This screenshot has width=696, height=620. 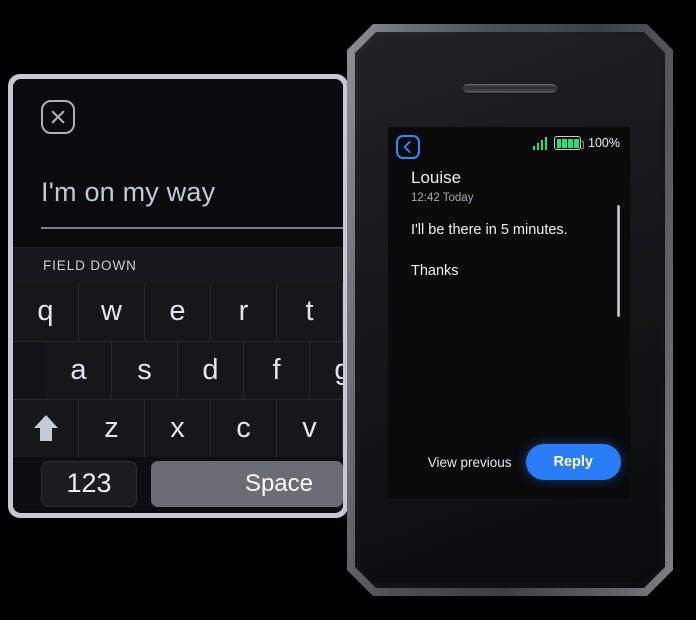 What do you see at coordinates (509, 186) in the screenshot?
I see `message-header: Louise 12:42 Today` at bounding box center [509, 186].